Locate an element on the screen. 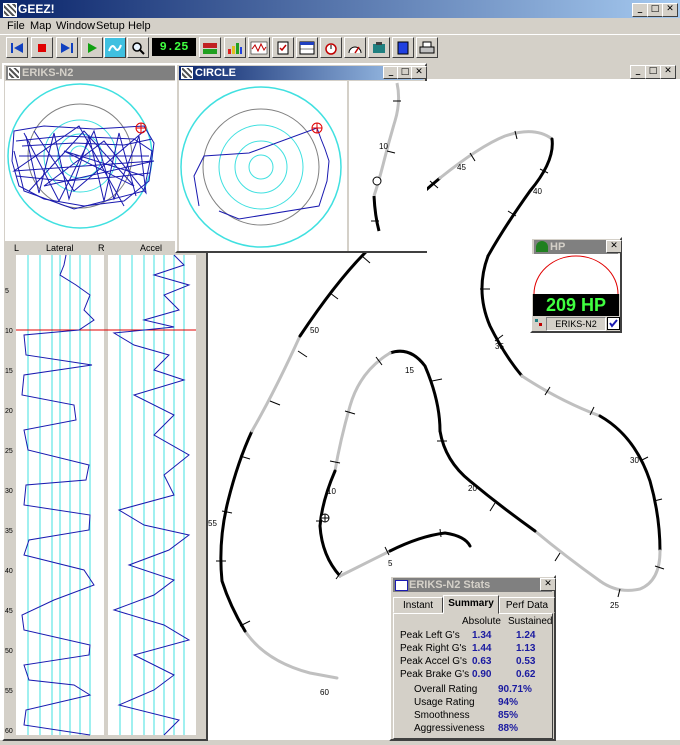 The width and height of the screenshot is (680, 745). stats-icon is located at coordinates (401, 585).